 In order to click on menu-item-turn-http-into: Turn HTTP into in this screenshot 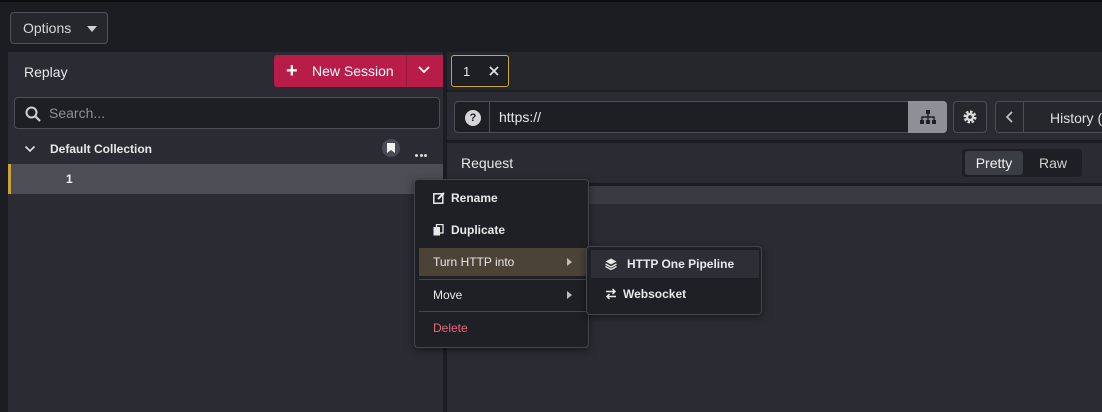, I will do `click(502, 262)`.